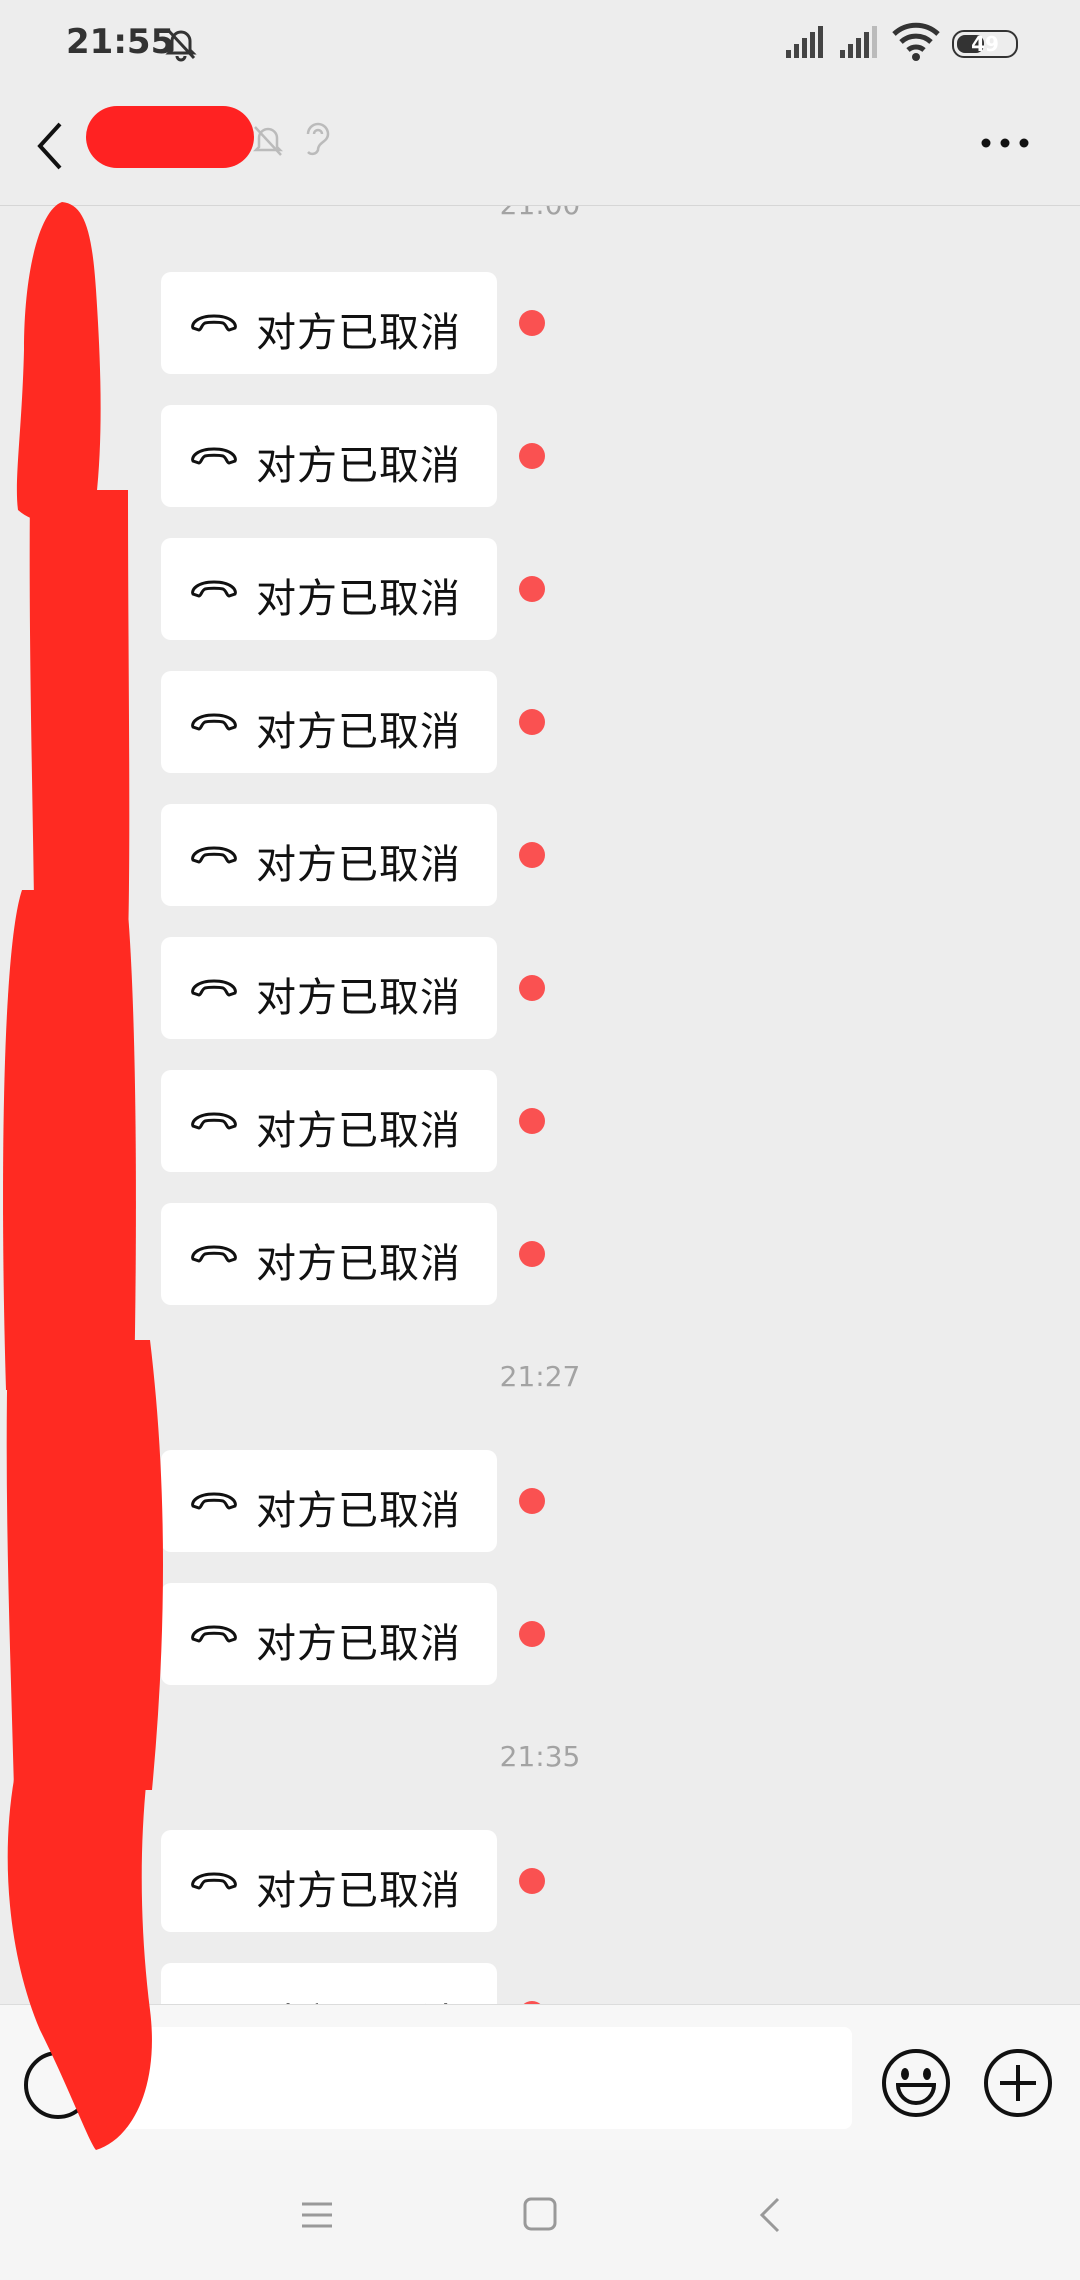 The height and width of the screenshot is (2280, 1080). Describe the element at coordinates (181, 45) in the screenshot. I see `do-not-disturb-icon` at that location.